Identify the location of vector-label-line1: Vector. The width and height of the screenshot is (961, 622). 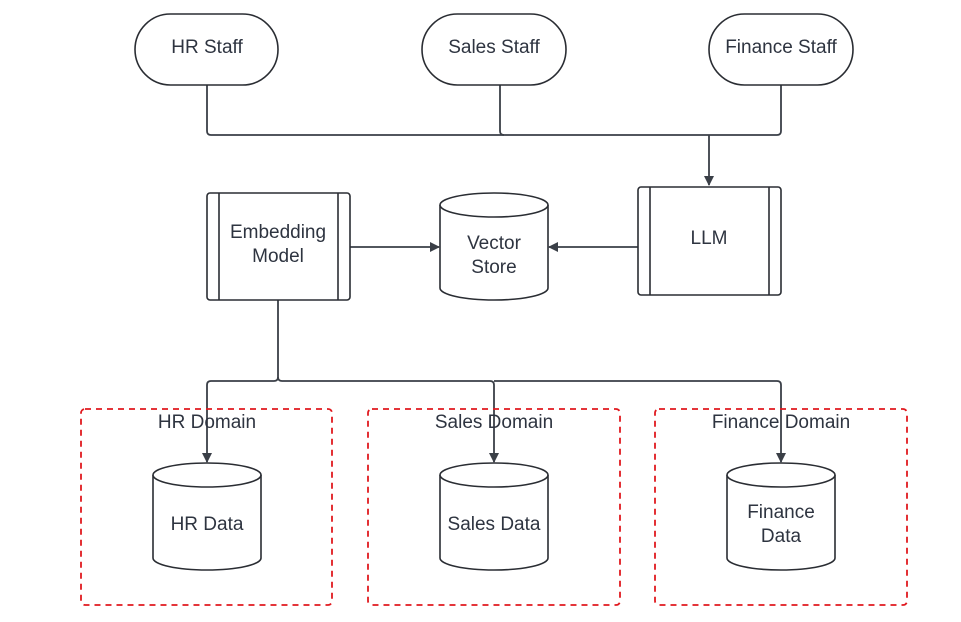
(494, 243).